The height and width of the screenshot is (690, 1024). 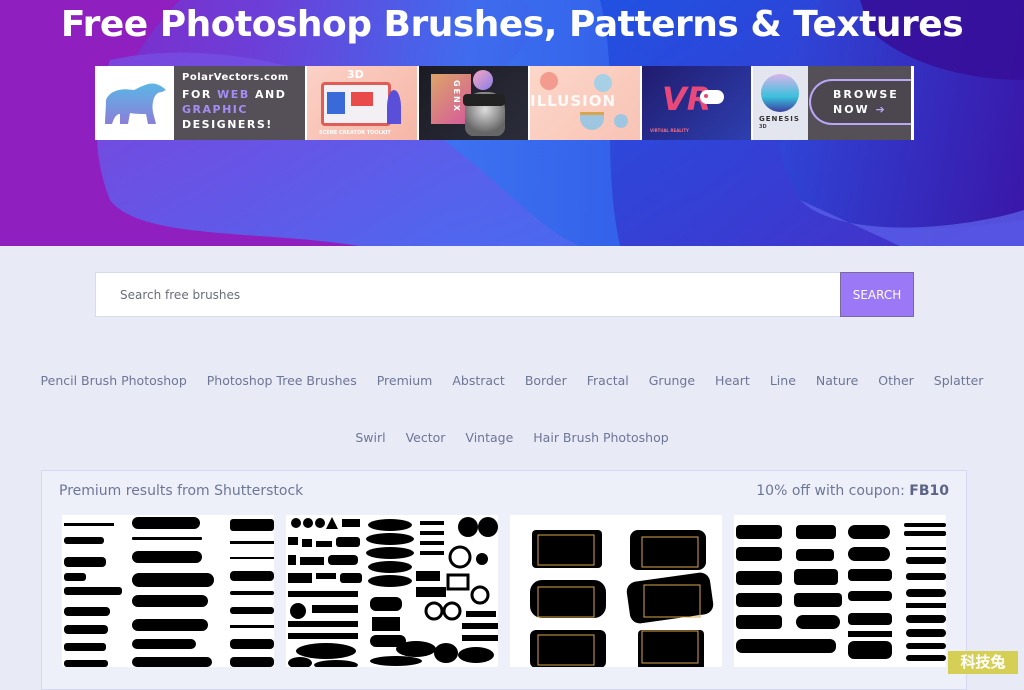 What do you see at coordinates (235, 77) in the screenshot?
I see `banner-site-name: PolarVectors.com` at bounding box center [235, 77].